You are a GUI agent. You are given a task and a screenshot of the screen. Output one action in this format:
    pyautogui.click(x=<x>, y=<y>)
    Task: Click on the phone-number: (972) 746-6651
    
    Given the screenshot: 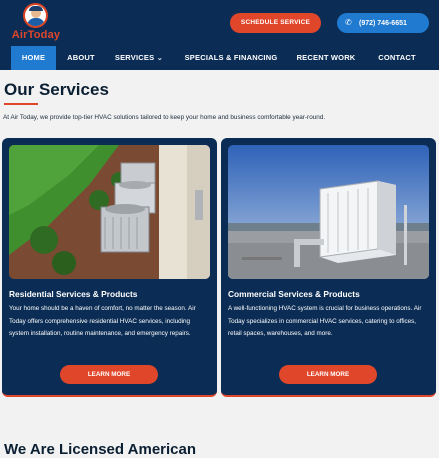 What is the action you would take?
    pyautogui.click(x=383, y=23)
    